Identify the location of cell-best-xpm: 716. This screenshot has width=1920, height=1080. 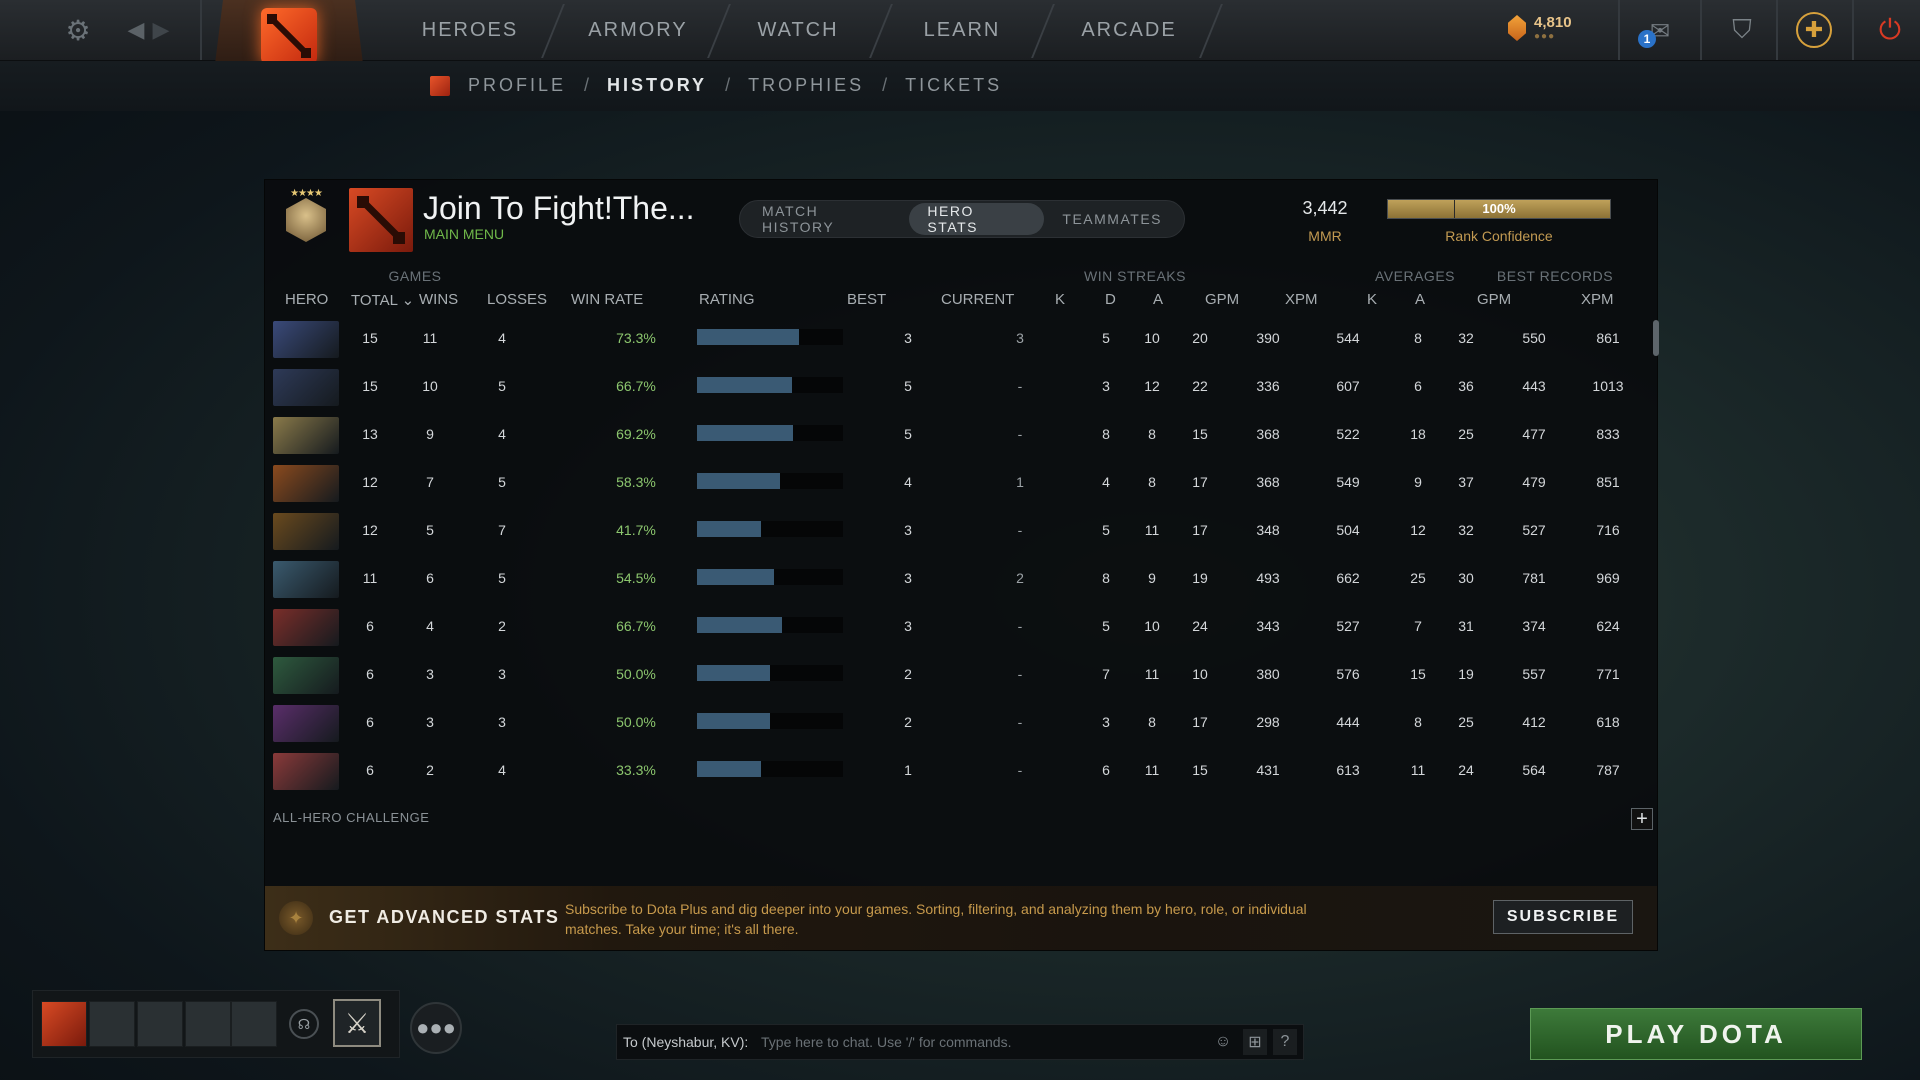
(1608, 530).